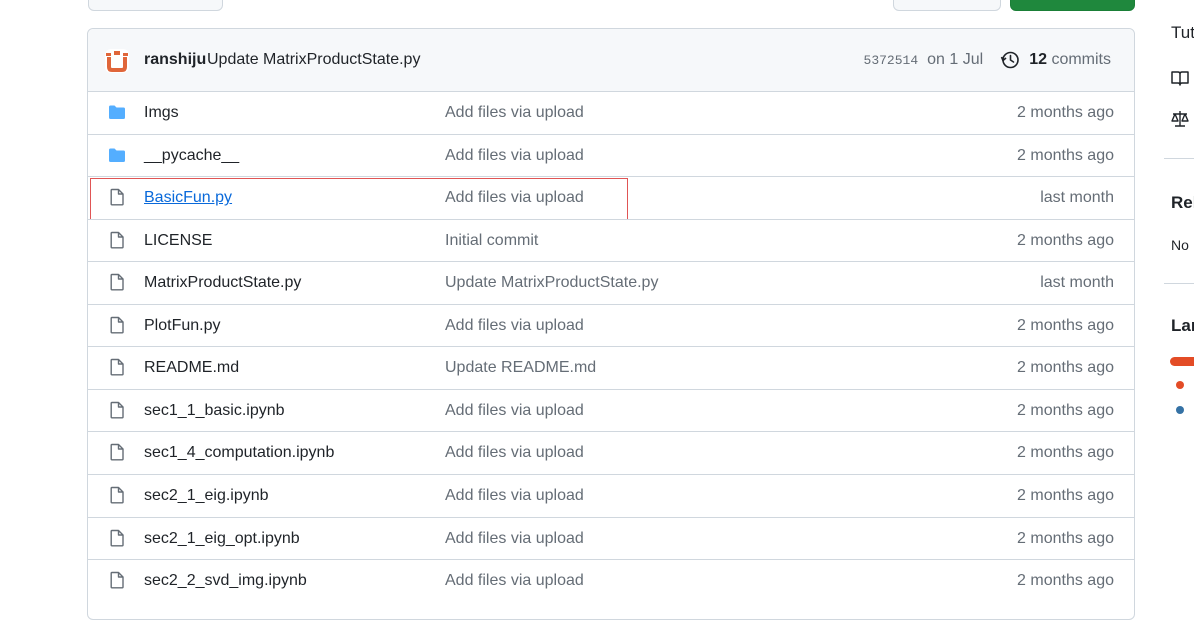  What do you see at coordinates (1172, 301) in the screenshot?
I see `about-sidebar: Tut Rel No Lan` at bounding box center [1172, 301].